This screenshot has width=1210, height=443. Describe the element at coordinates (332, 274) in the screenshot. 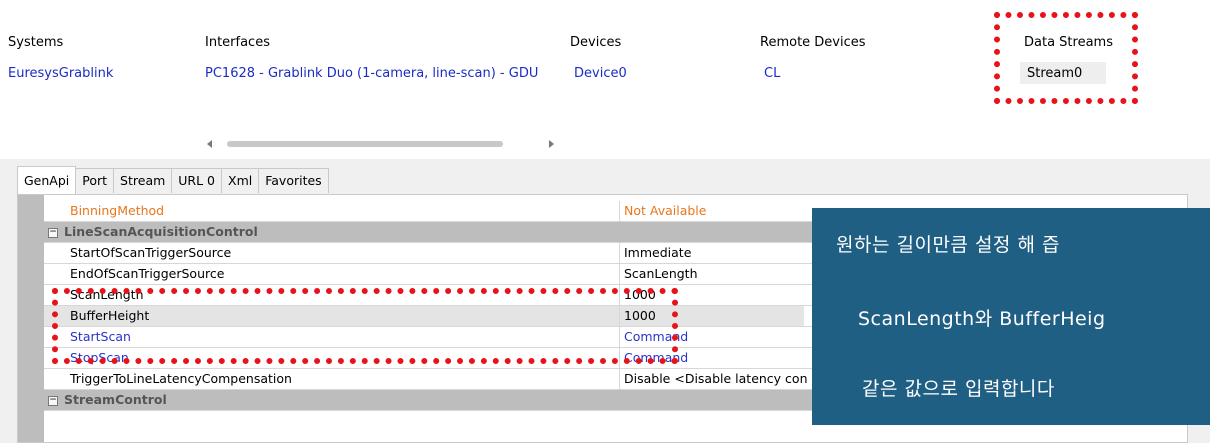

I see `feature-name: EndOfScanTriggerSource` at that location.